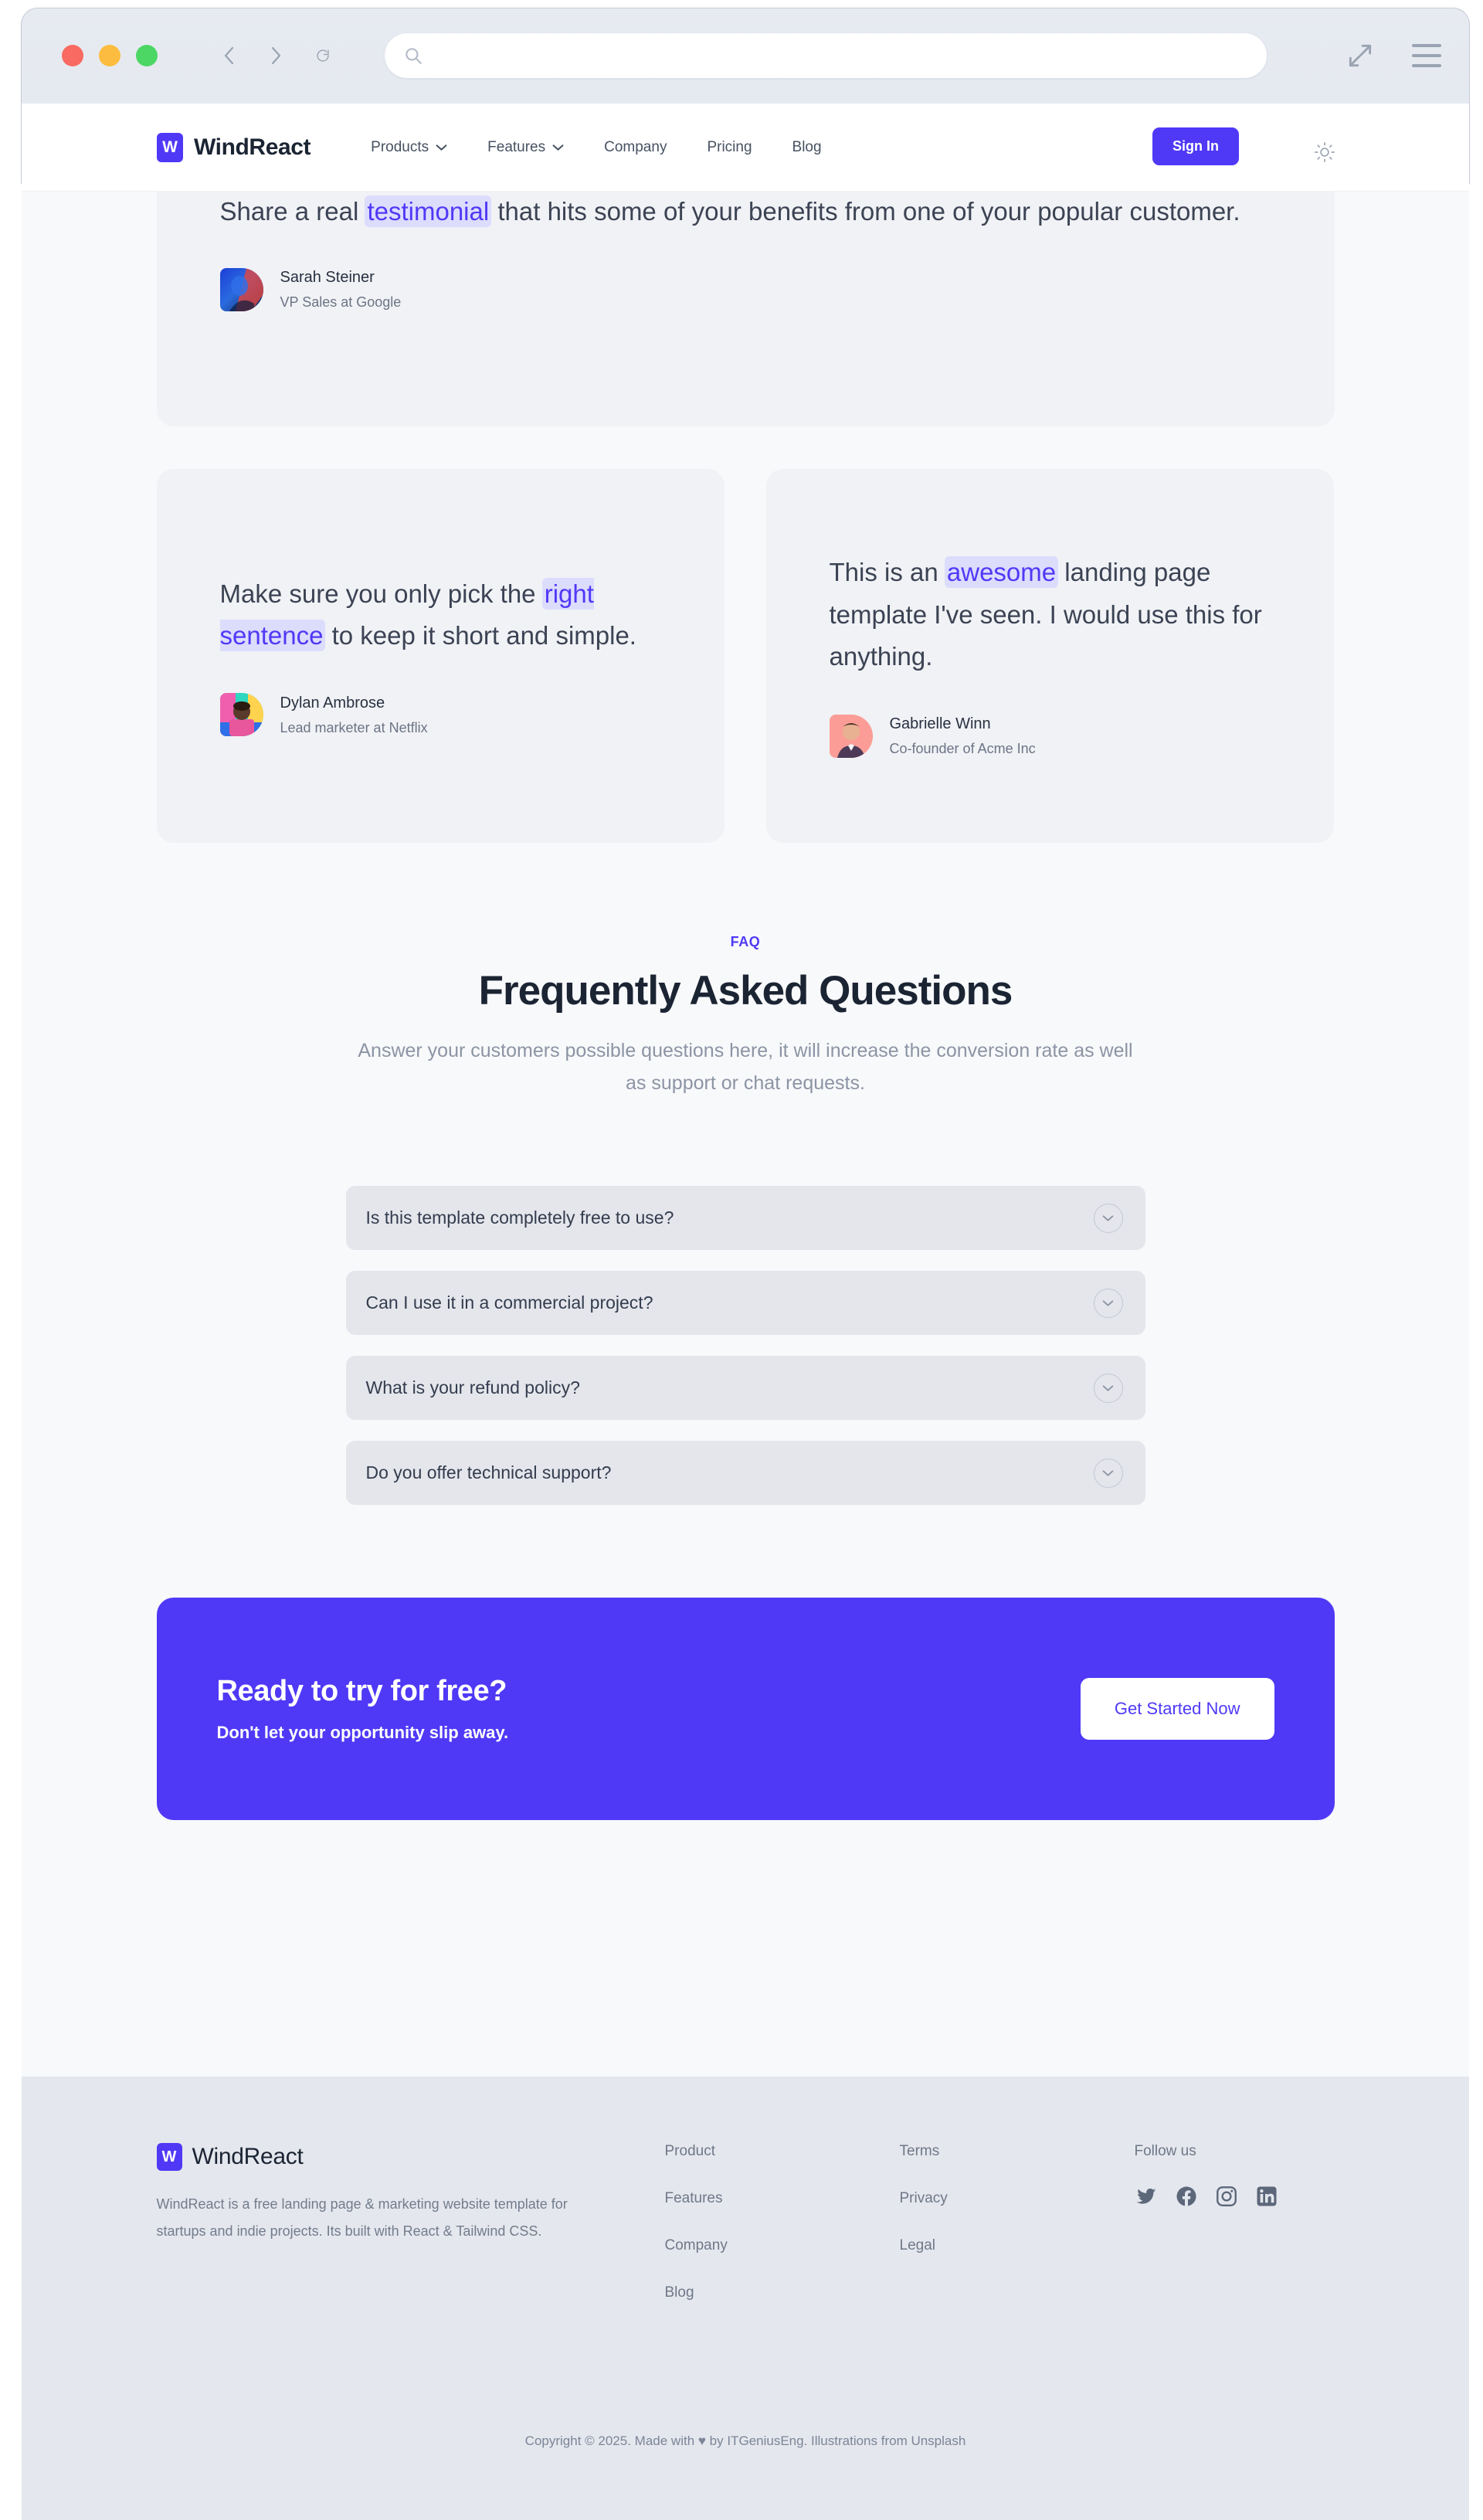 This screenshot has width=1483, height=2520. Describe the element at coordinates (745, 991) in the screenshot. I see `faq-title: Frequently Asked Questions` at that location.